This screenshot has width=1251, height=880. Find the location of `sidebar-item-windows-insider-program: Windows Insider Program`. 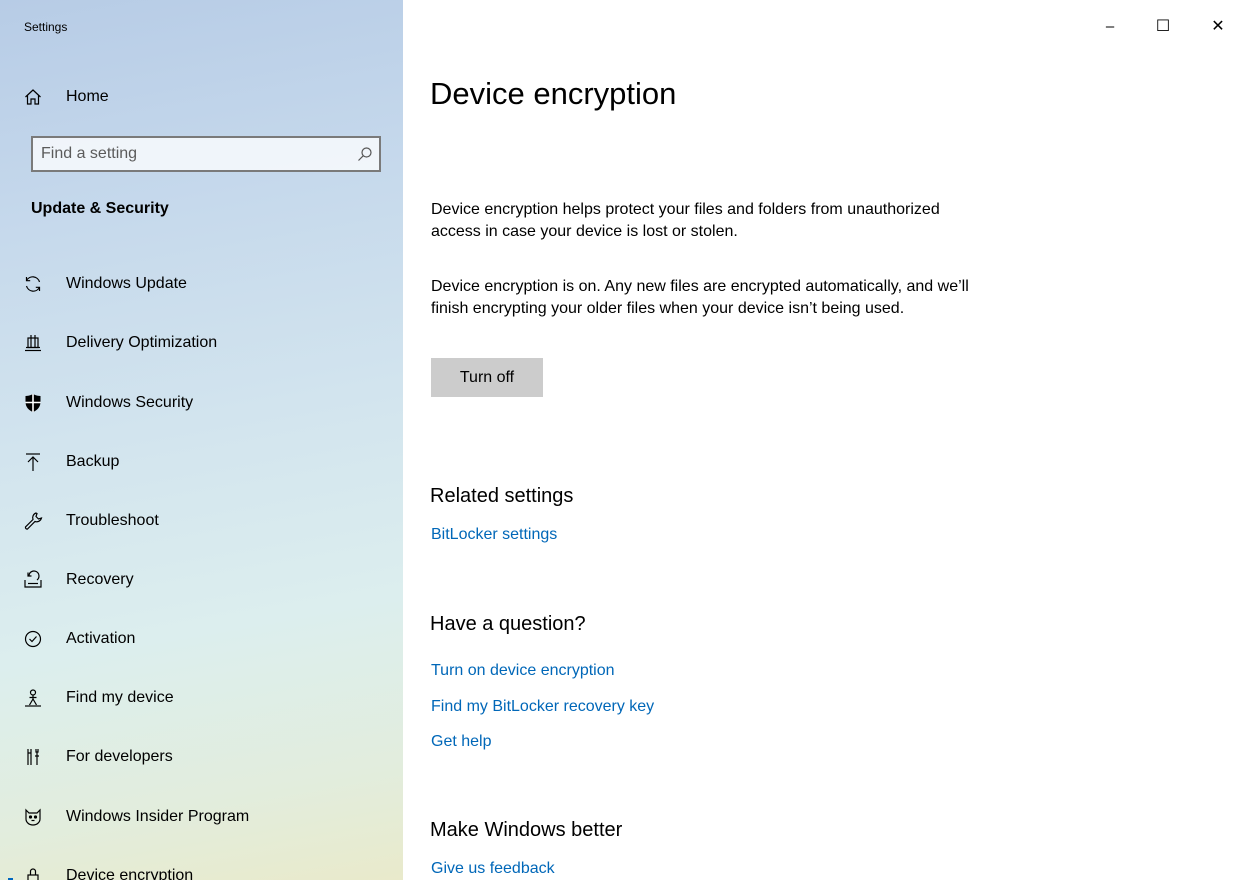

sidebar-item-windows-insider-program: Windows Insider Program is located at coordinates (201, 817).